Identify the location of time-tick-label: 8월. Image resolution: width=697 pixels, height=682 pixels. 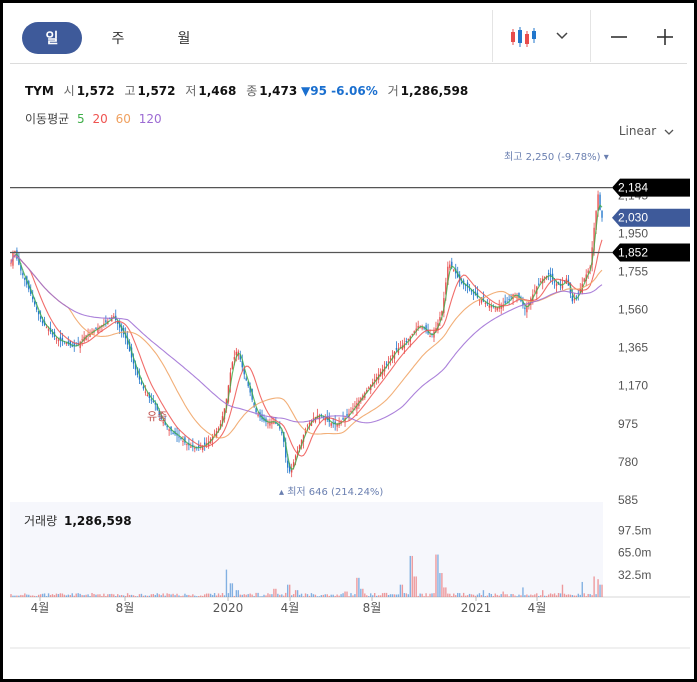
(125, 608).